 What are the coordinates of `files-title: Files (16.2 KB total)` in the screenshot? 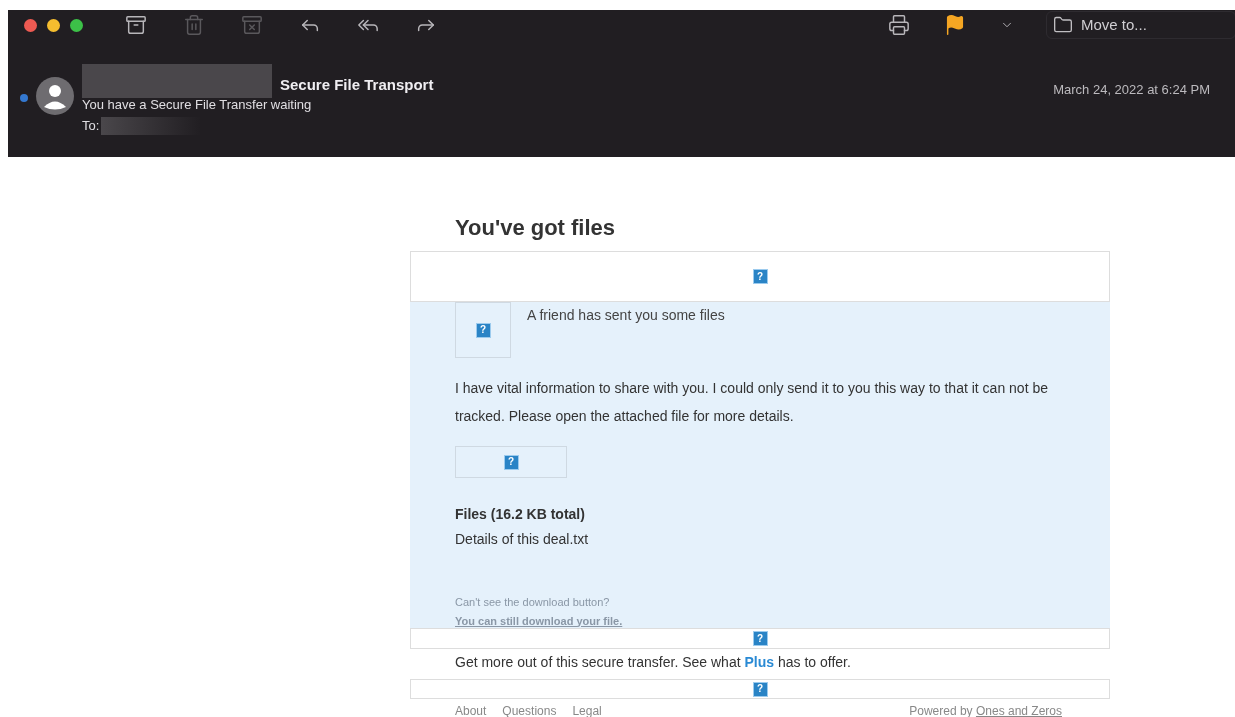 It's located at (520, 514).